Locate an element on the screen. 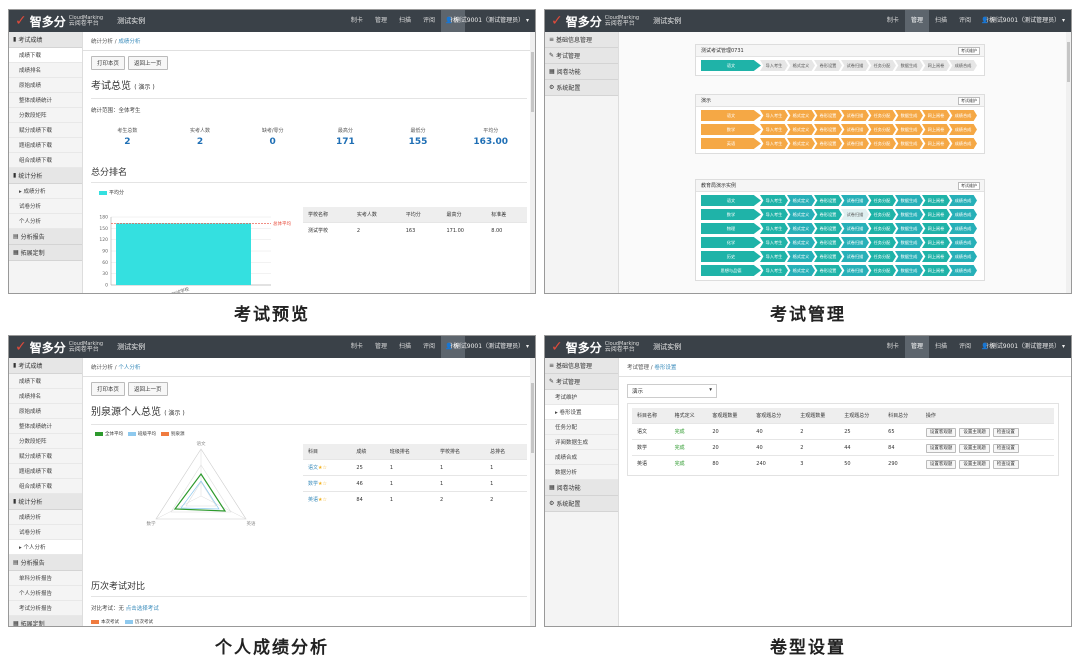 The image size is (1080, 665). subject-link: 数学 is located at coordinates (313, 484).